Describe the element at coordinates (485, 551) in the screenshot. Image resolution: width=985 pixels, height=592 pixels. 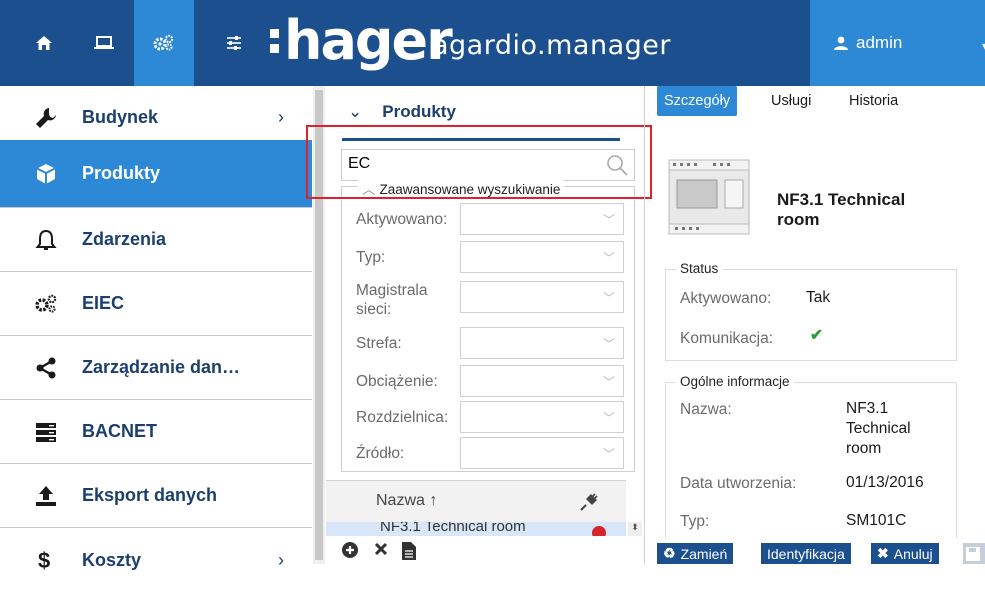
I see `list-toolbar` at that location.